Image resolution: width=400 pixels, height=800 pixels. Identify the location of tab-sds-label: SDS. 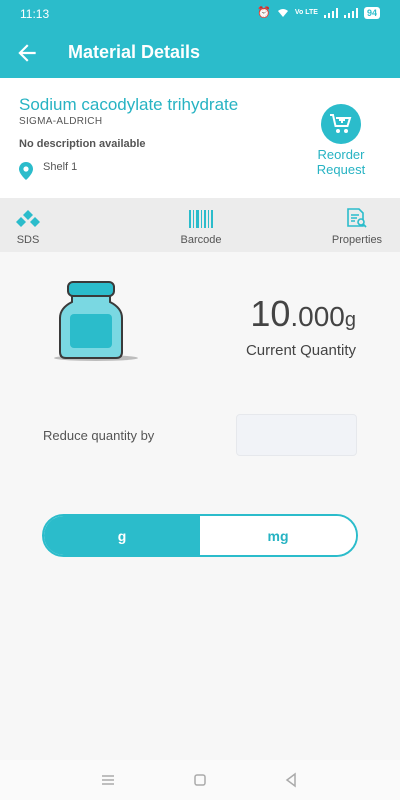
(28, 240).